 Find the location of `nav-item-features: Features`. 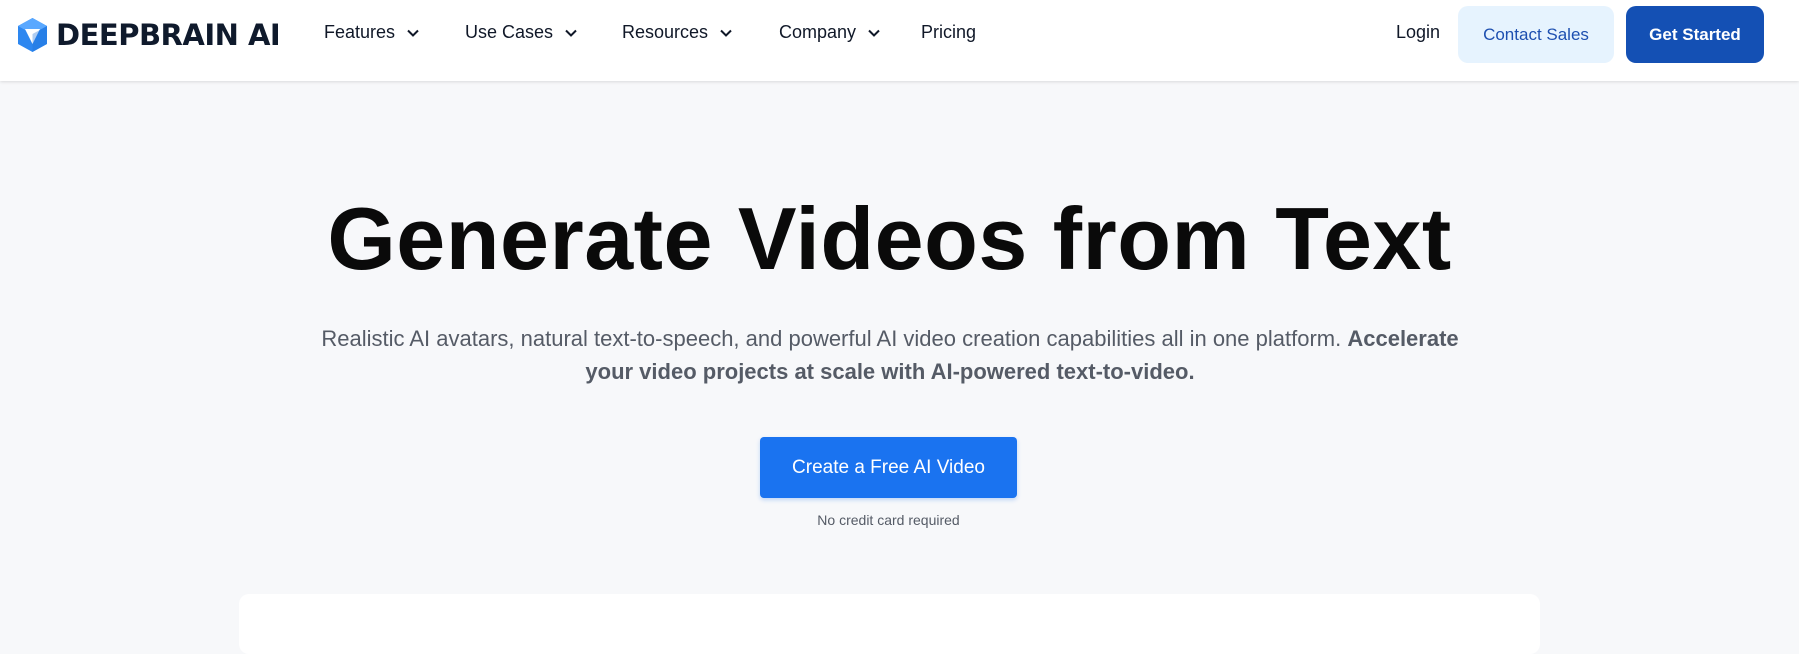

nav-item-features: Features is located at coordinates (371, 32).